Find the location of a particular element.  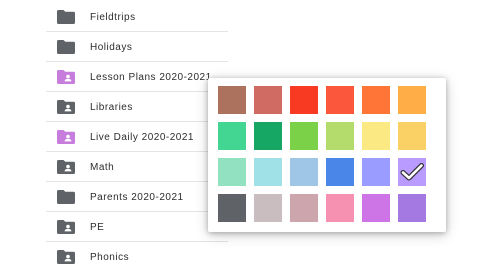

folder-name: Math is located at coordinates (102, 167).